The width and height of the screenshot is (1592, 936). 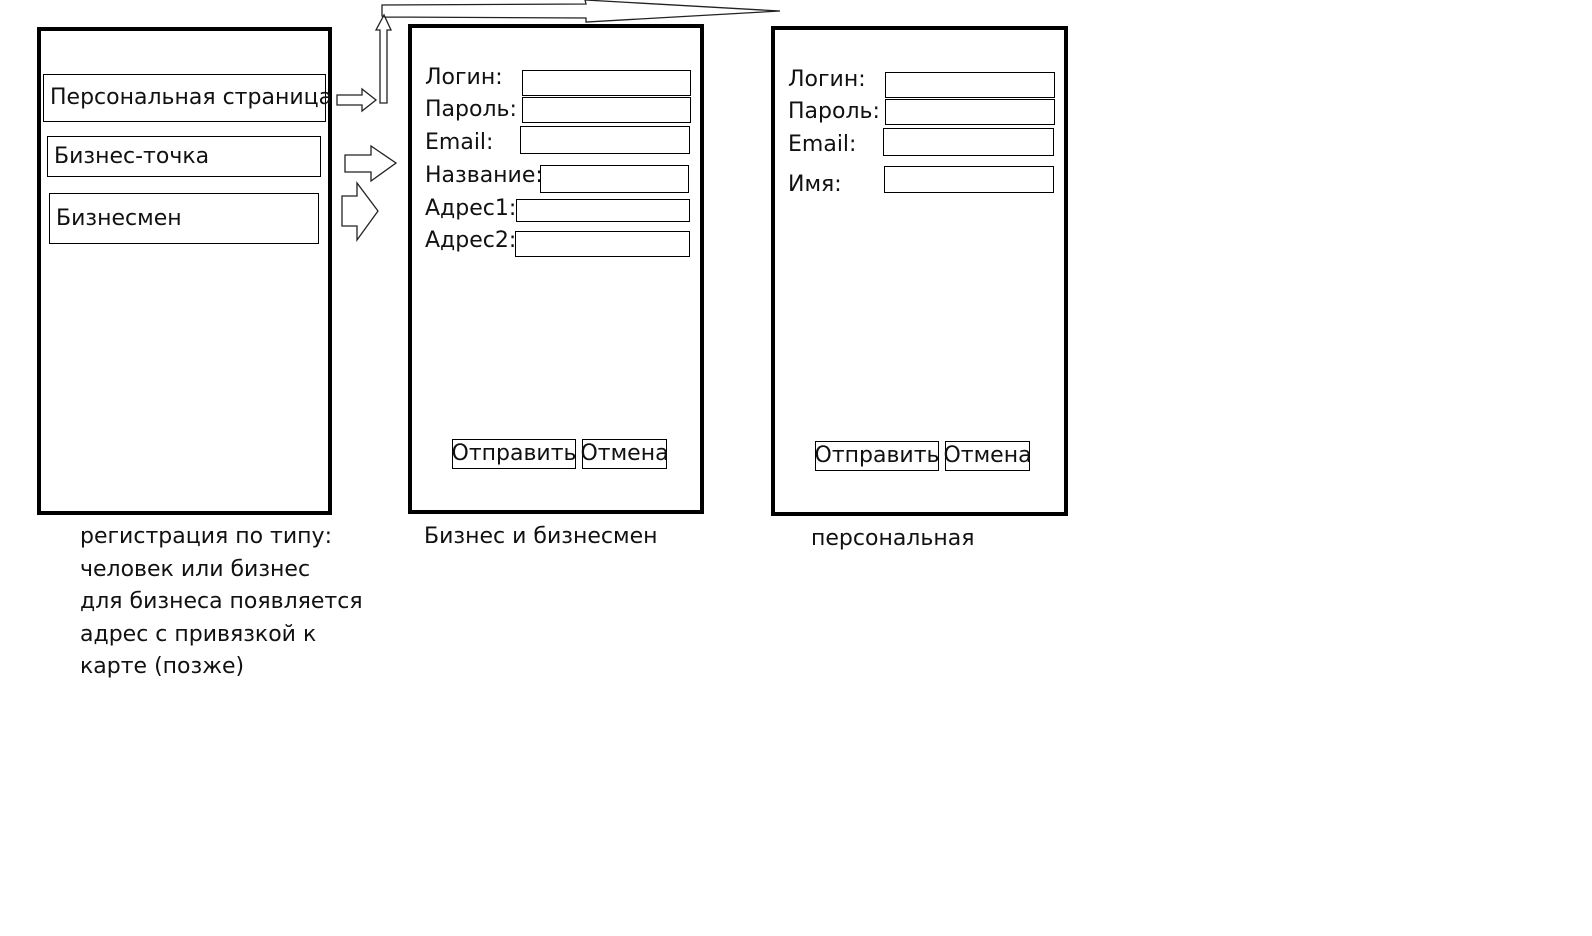 I want to click on business-email-input, so click(x=605, y=140).